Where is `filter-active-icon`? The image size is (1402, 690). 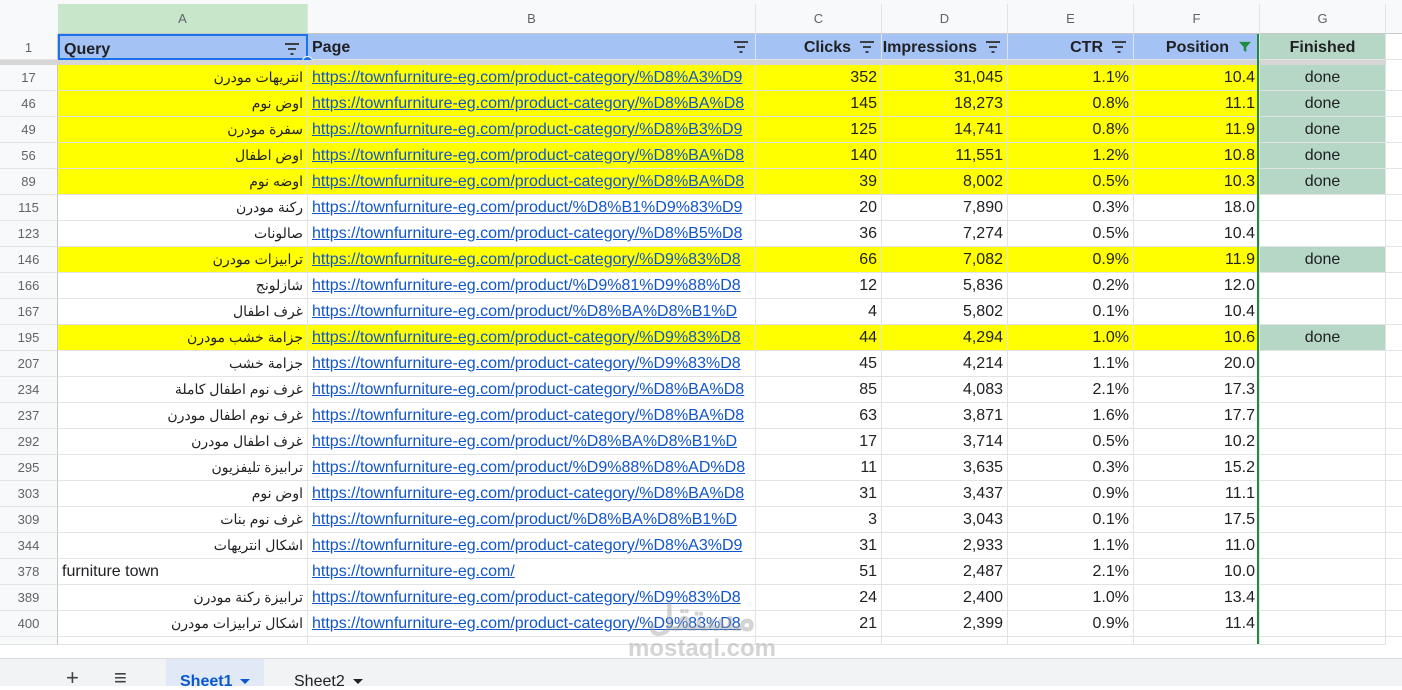 filter-active-icon is located at coordinates (1245, 47).